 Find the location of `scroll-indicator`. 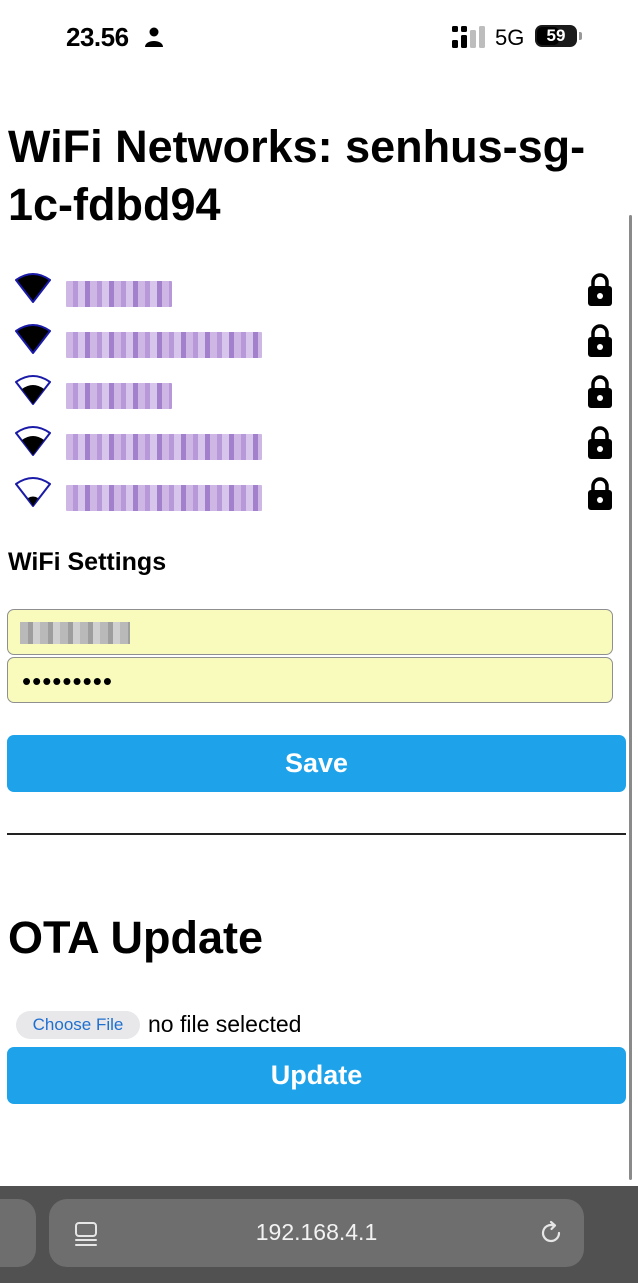

scroll-indicator is located at coordinates (630, 697).